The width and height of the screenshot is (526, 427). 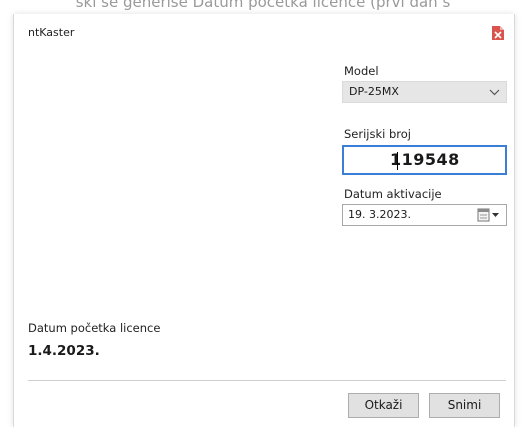 What do you see at coordinates (498, 33) in the screenshot?
I see `close-icon` at bounding box center [498, 33].